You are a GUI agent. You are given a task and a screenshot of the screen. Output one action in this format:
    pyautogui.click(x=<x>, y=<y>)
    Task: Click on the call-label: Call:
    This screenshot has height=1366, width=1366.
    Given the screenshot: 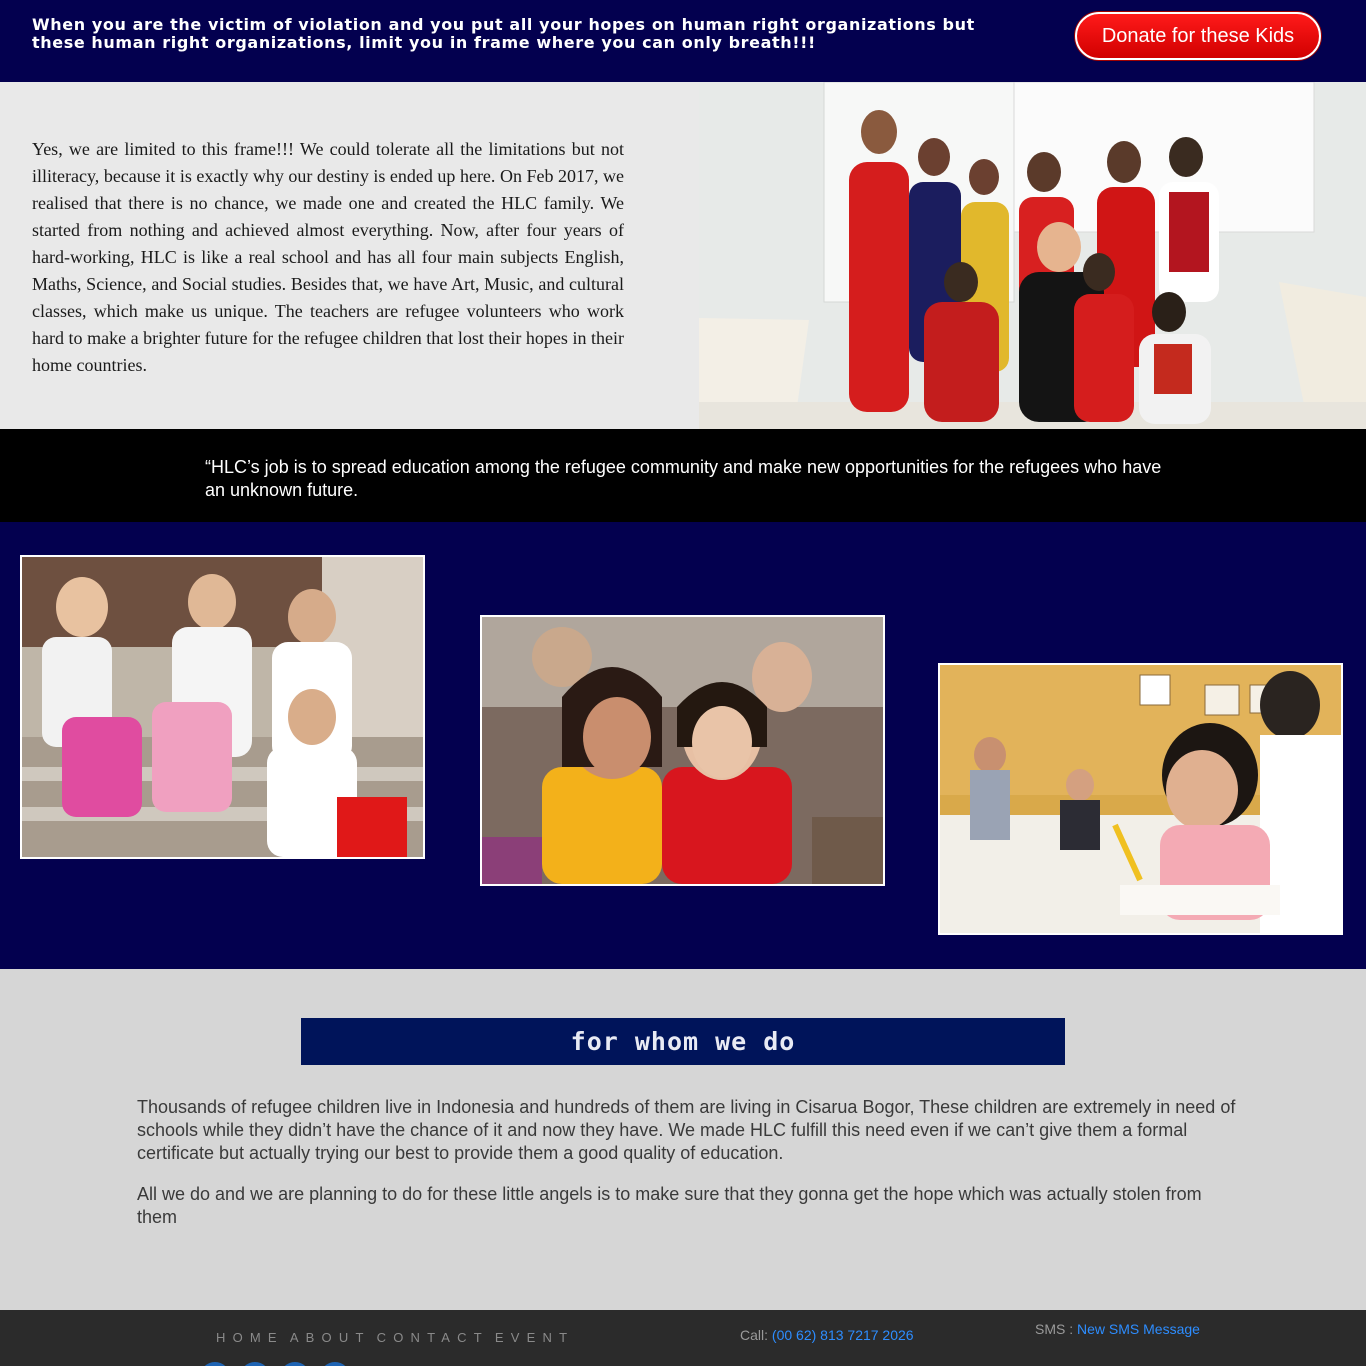 What is the action you would take?
    pyautogui.click(x=756, y=1335)
    